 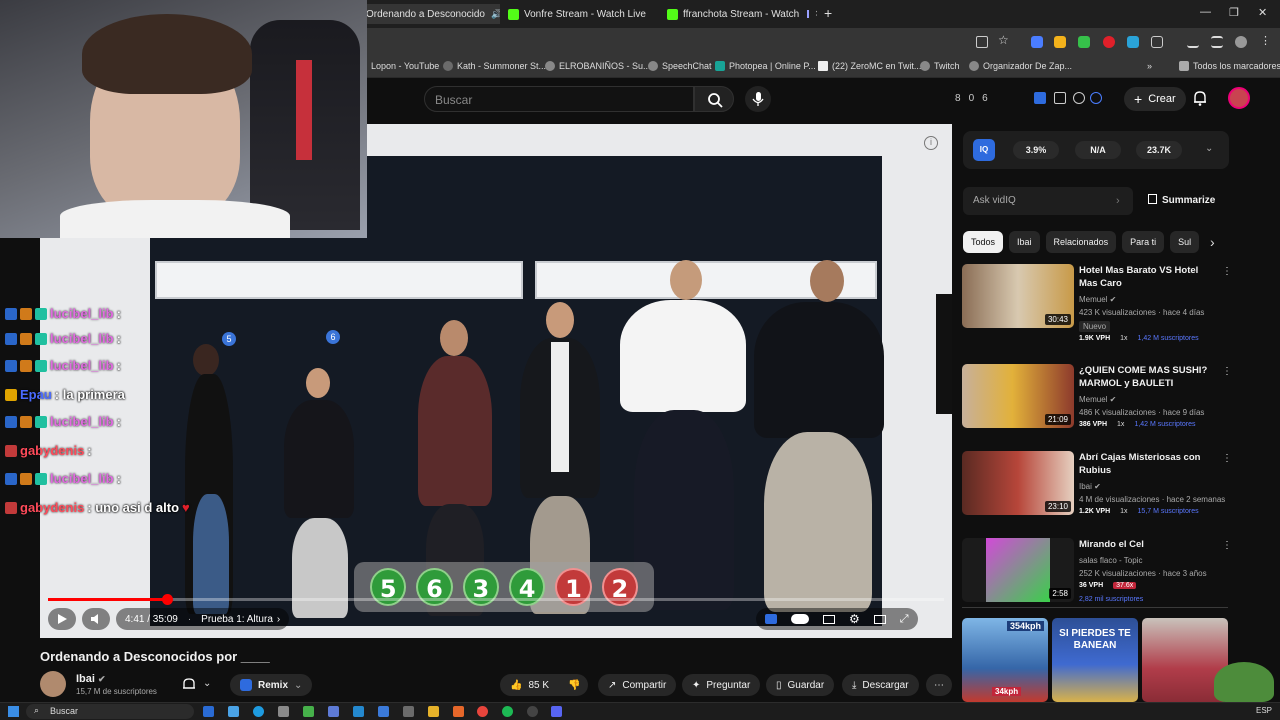 What do you see at coordinates (573, 685) in the screenshot?
I see `dislike-button: 👎` at bounding box center [573, 685].